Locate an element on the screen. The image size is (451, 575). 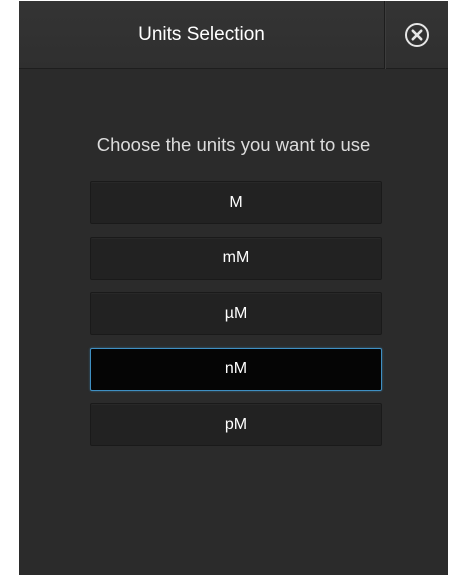
dialog-header: Units Selection is located at coordinates (233, 35).